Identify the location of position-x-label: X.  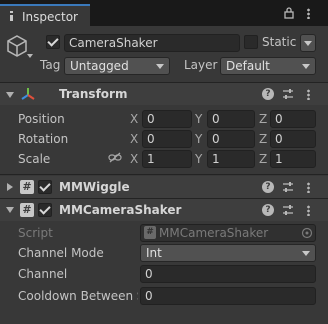
(134, 119).